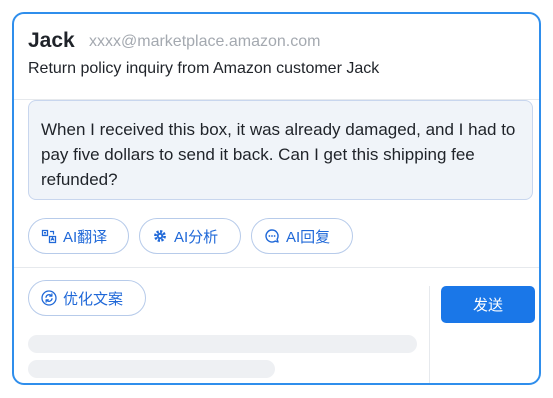  I want to click on translate-icon, so click(49, 236).